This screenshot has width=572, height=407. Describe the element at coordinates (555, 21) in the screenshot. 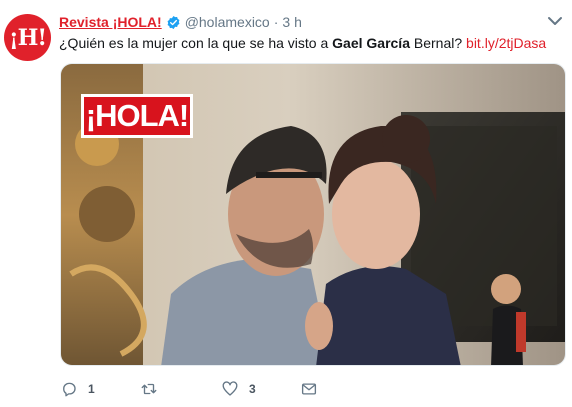

I see `chevron-down-icon` at that location.